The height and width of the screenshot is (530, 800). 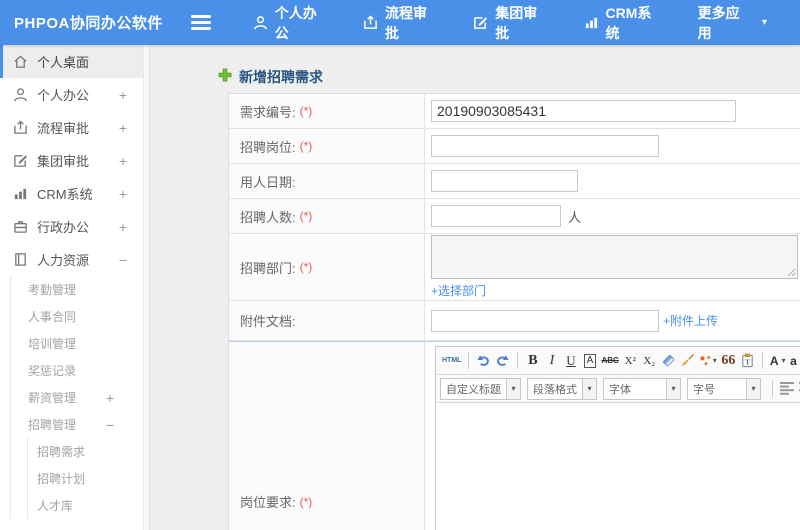 What do you see at coordinates (545, 320) in the screenshot?
I see `attachment-input` at bounding box center [545, 320].